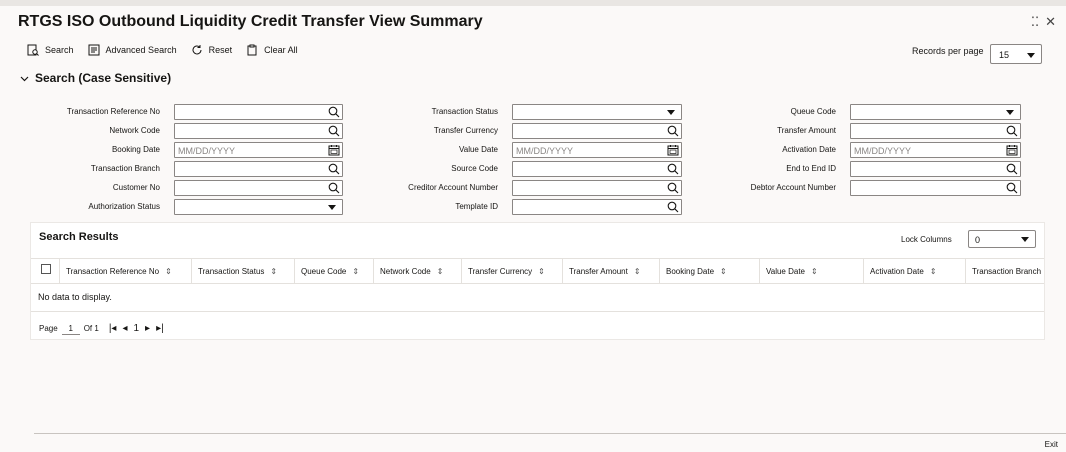 This screenshot has width=1066, height=452. I want to click on search-button: Search, so click(50, 50).